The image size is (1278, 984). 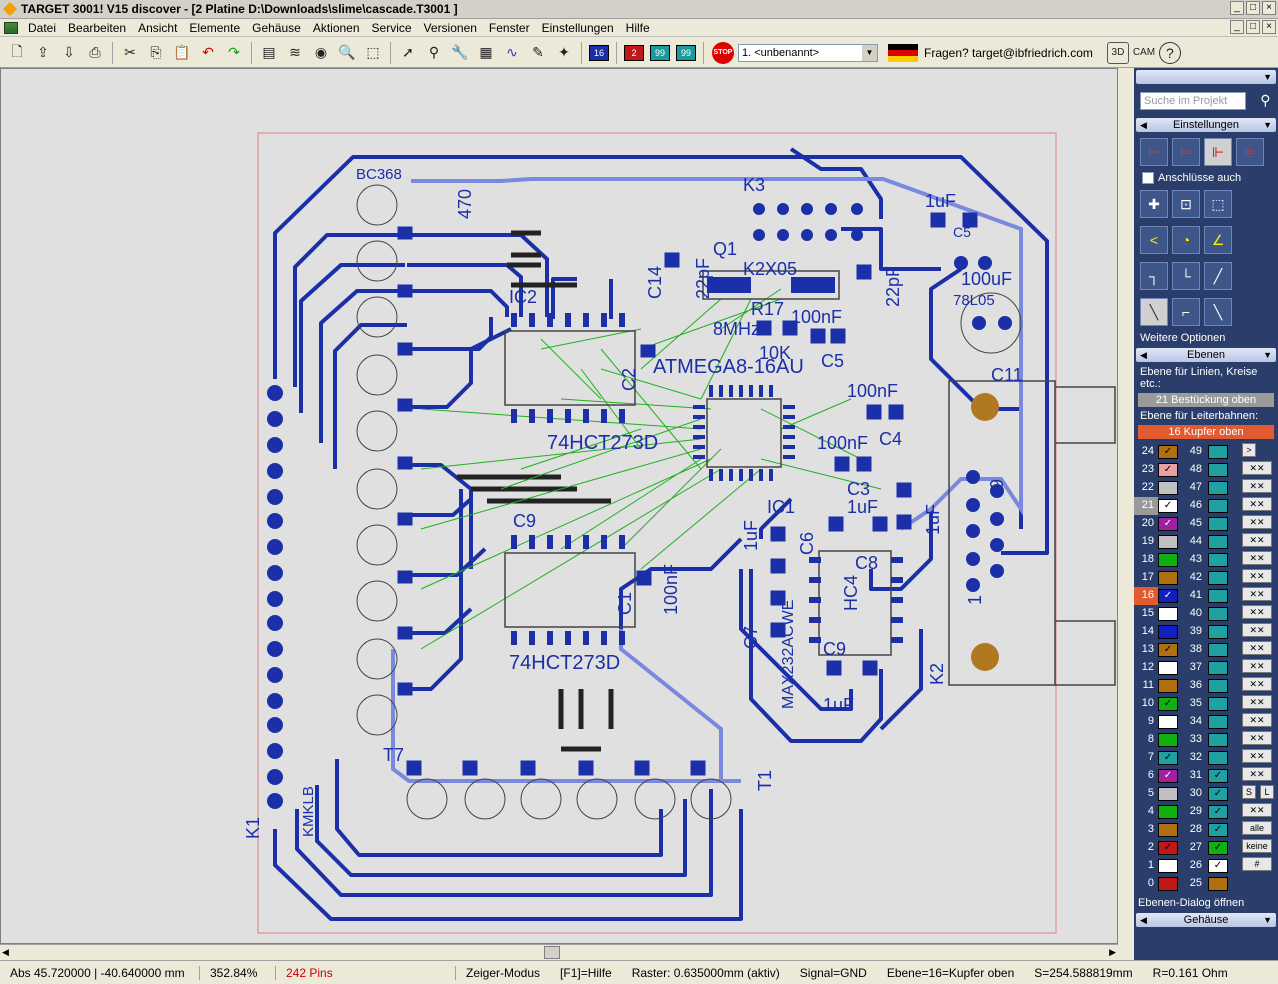 What do you see at coordinates (1154, 152) in the screenshot?
I see `snap-pad-icon: ⊢` at bounding box center [1154, 152].